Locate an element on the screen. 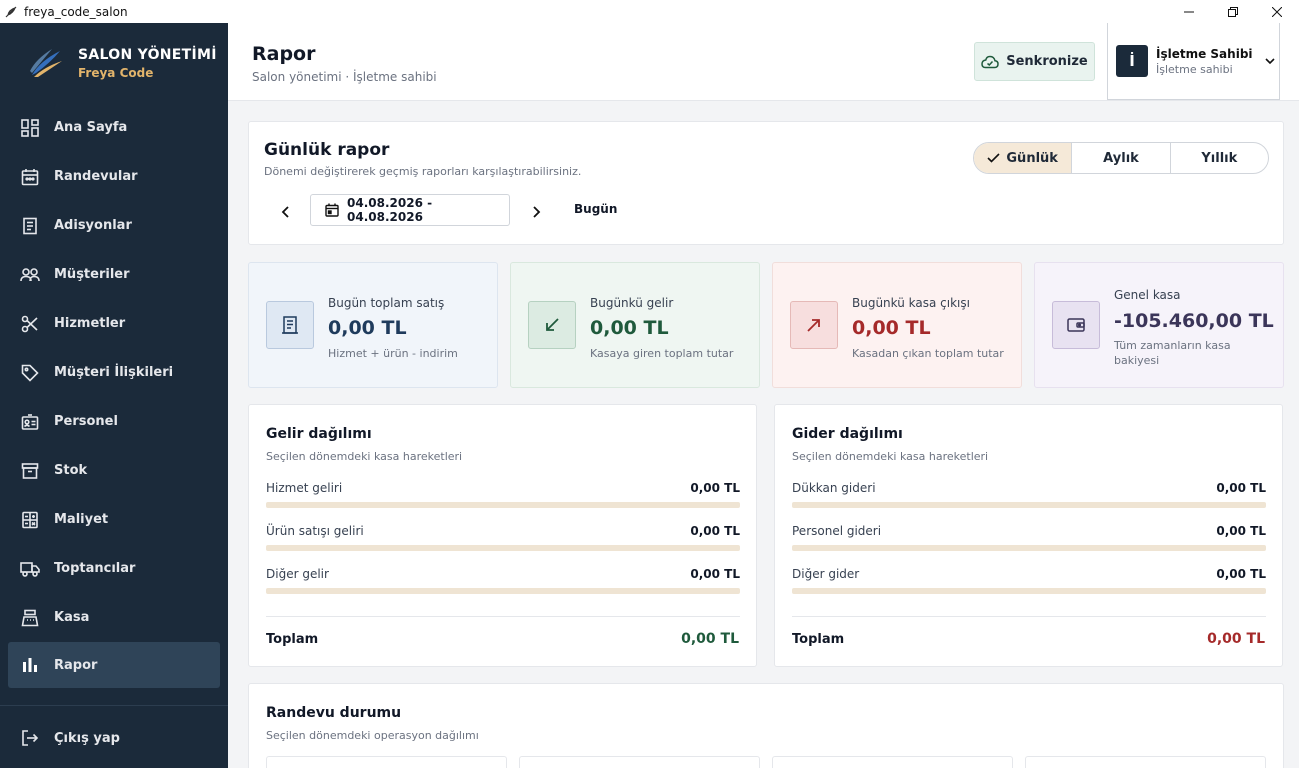  sidebar-item-ana-sayfa: Ana Sayfa is located at coordinates (114, 127).